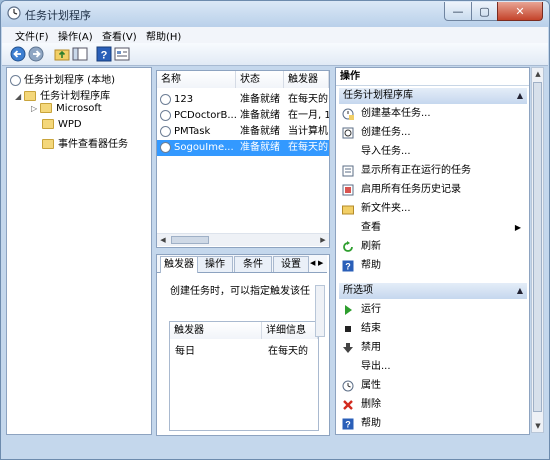 The height and width of the screenshot is (460, 550). Describe the element at coordinates (433, 291) in the screenshot. I see `actions-group-selected-item: 所选项 ▲` at that location.